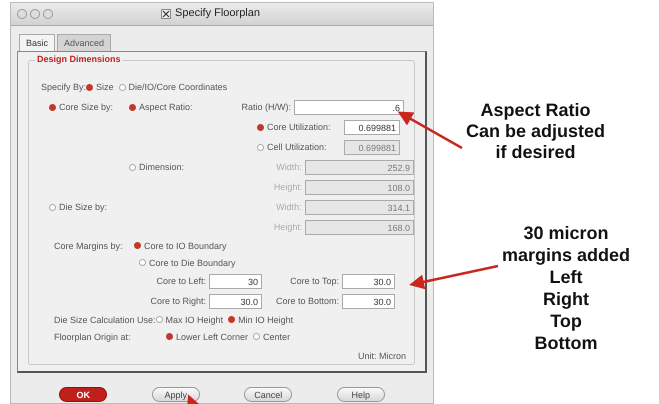 The height and width of the screenshot is (404, 659). Describe the element at coordinates (105, 319) in the screenshot. I see `field-label: Die Size Calculation Use:` at that location.